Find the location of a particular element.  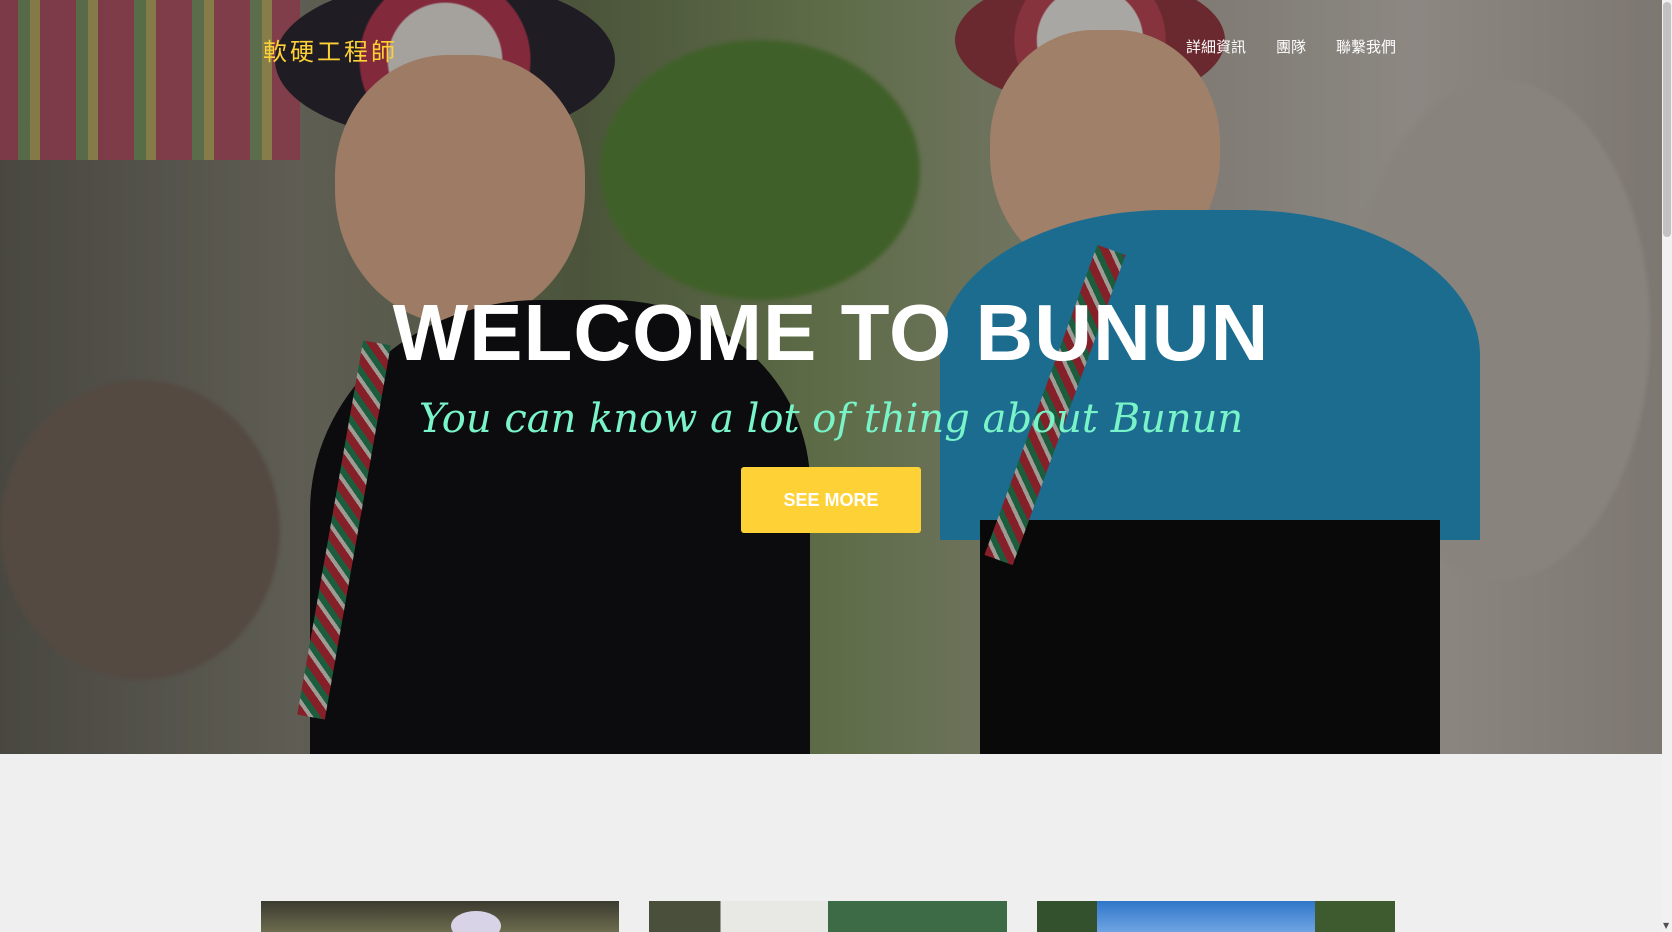

nav-item-team: 團隊 is located at coordinates (1291, 46).